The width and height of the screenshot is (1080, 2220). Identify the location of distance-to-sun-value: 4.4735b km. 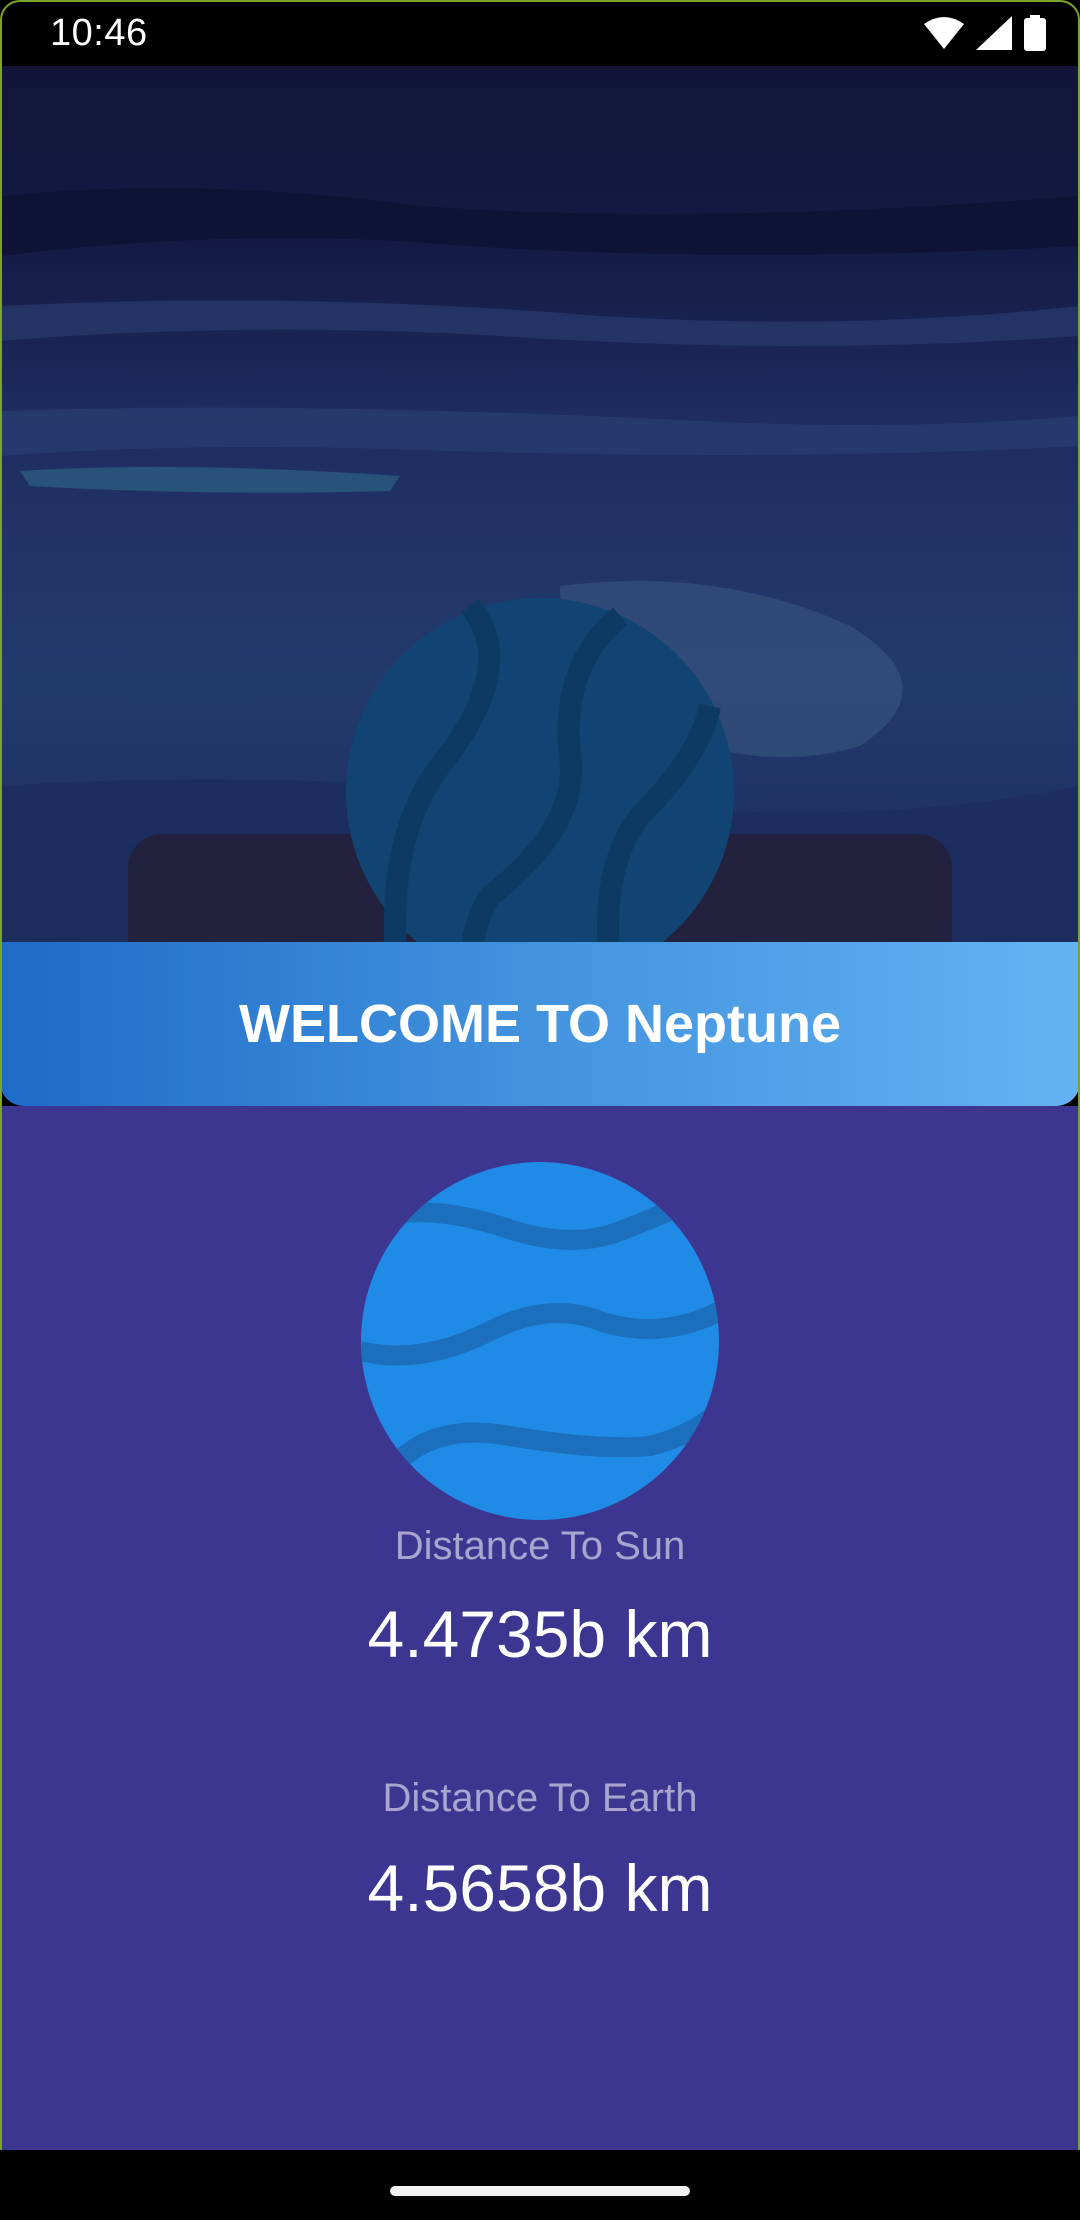
(540, 1634).